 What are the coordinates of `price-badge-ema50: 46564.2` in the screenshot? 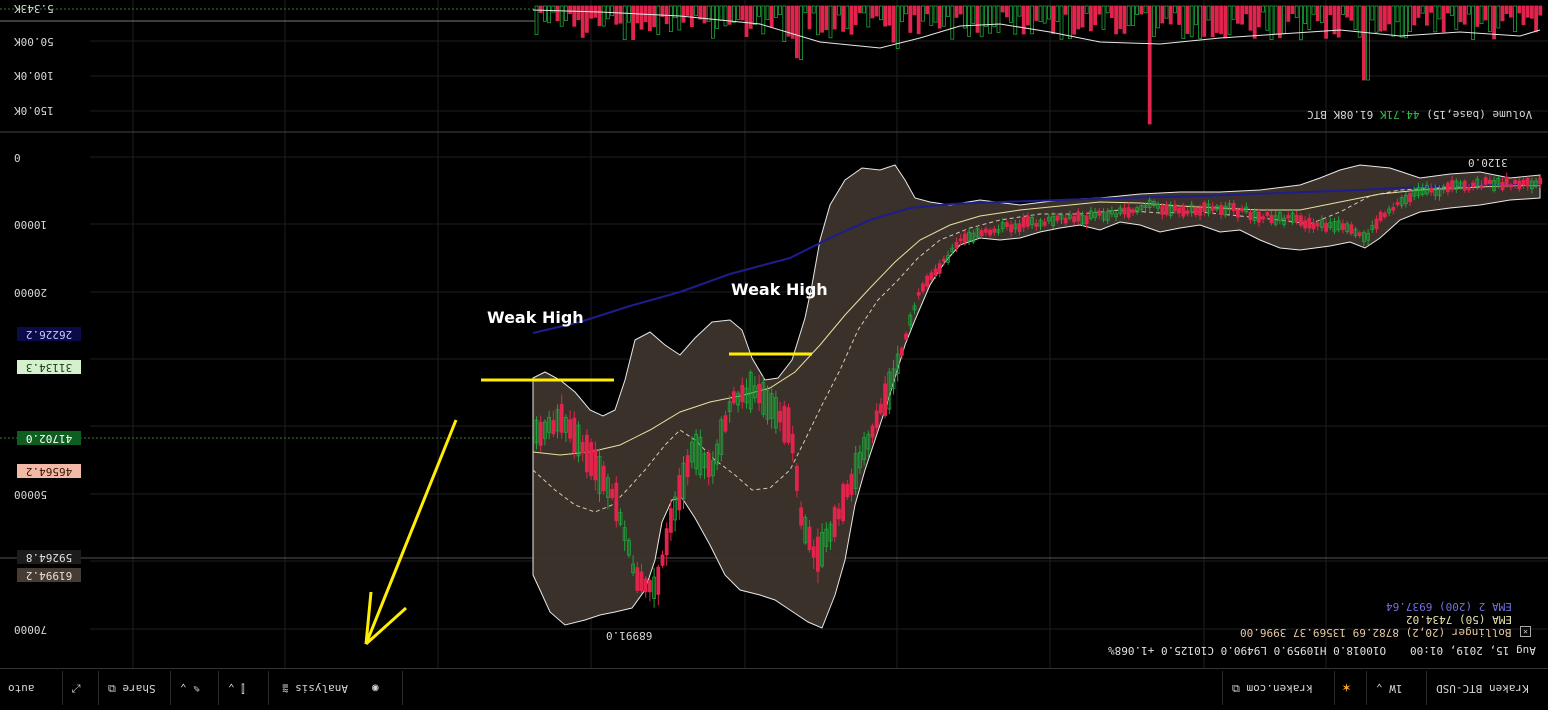 It's located at (49, 471).